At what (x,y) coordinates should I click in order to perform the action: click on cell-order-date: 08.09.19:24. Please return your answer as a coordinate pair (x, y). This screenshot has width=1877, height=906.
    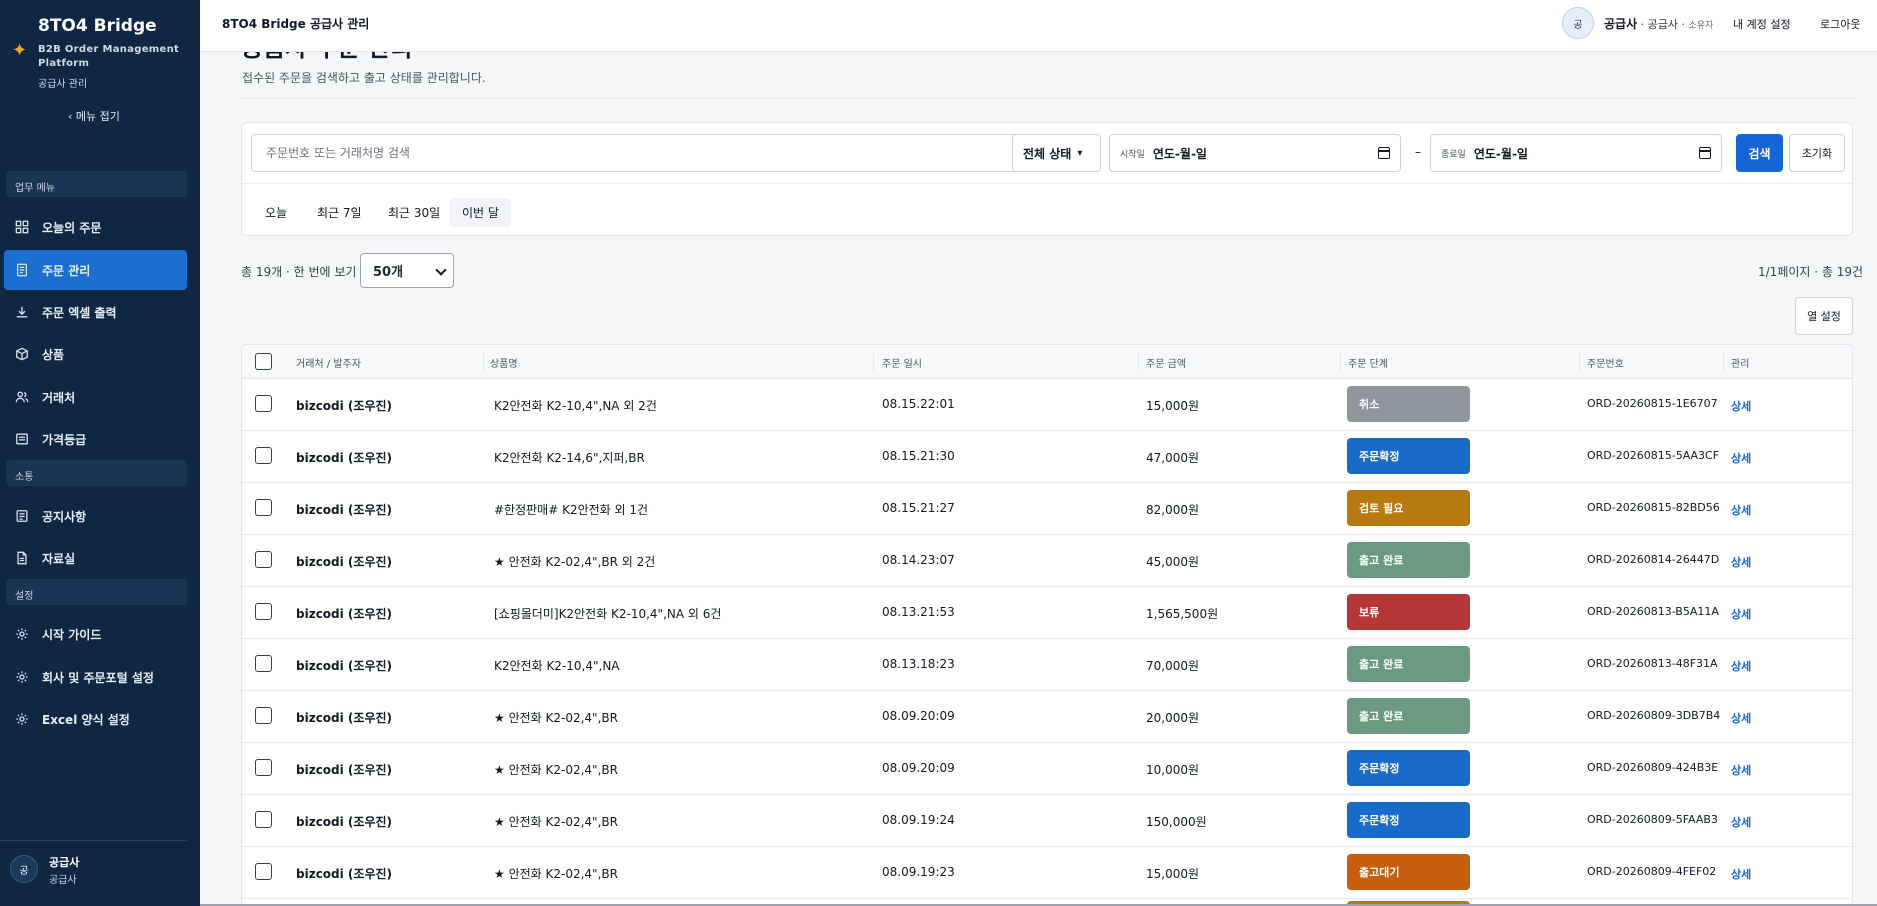
    Looking at the image, I should click on (918, 820).